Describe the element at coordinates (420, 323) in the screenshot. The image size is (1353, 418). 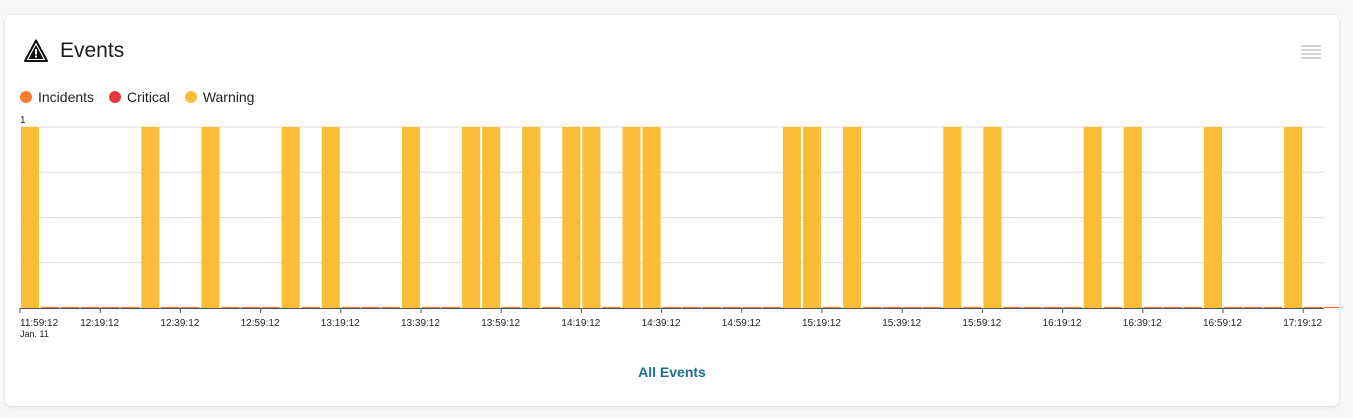
I see `x-tick-label: 13:39:12` at that location.